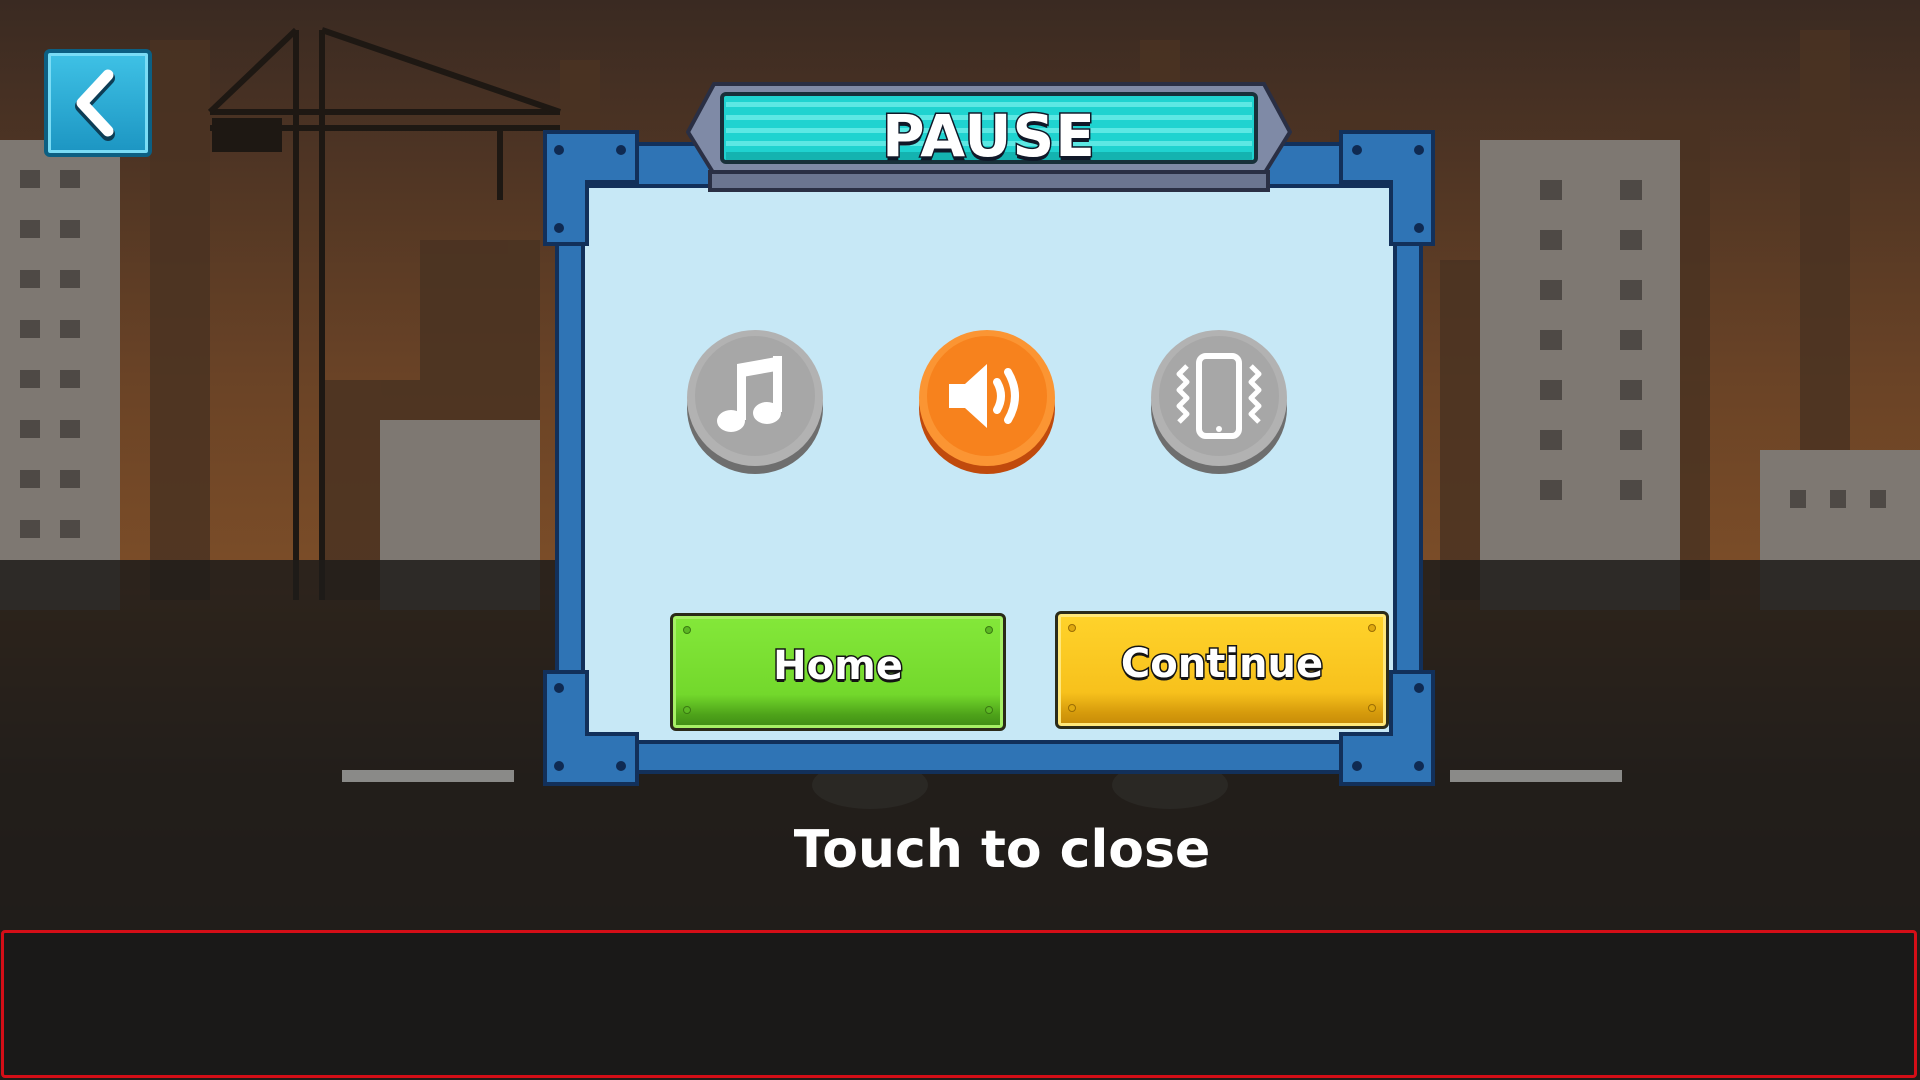  I want to click on speaker-icon, so click(987, 402).